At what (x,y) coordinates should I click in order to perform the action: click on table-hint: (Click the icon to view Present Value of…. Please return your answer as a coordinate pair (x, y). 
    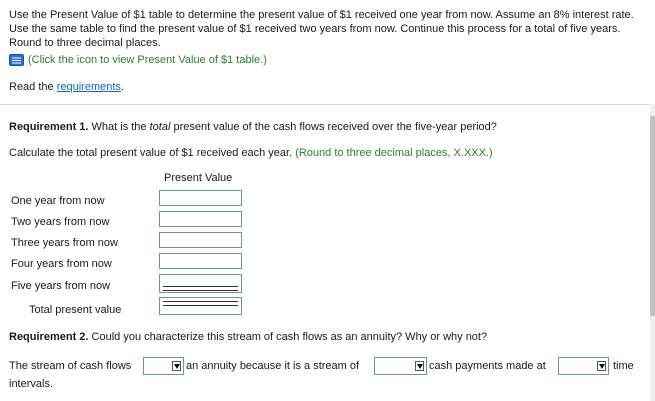
    Looking at the image, I should click on (138, 60).